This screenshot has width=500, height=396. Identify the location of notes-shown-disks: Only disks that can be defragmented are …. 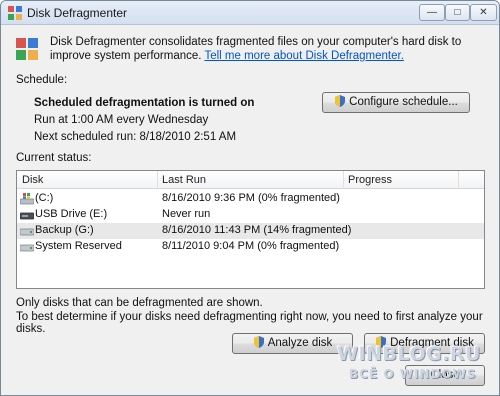
(139, 303).